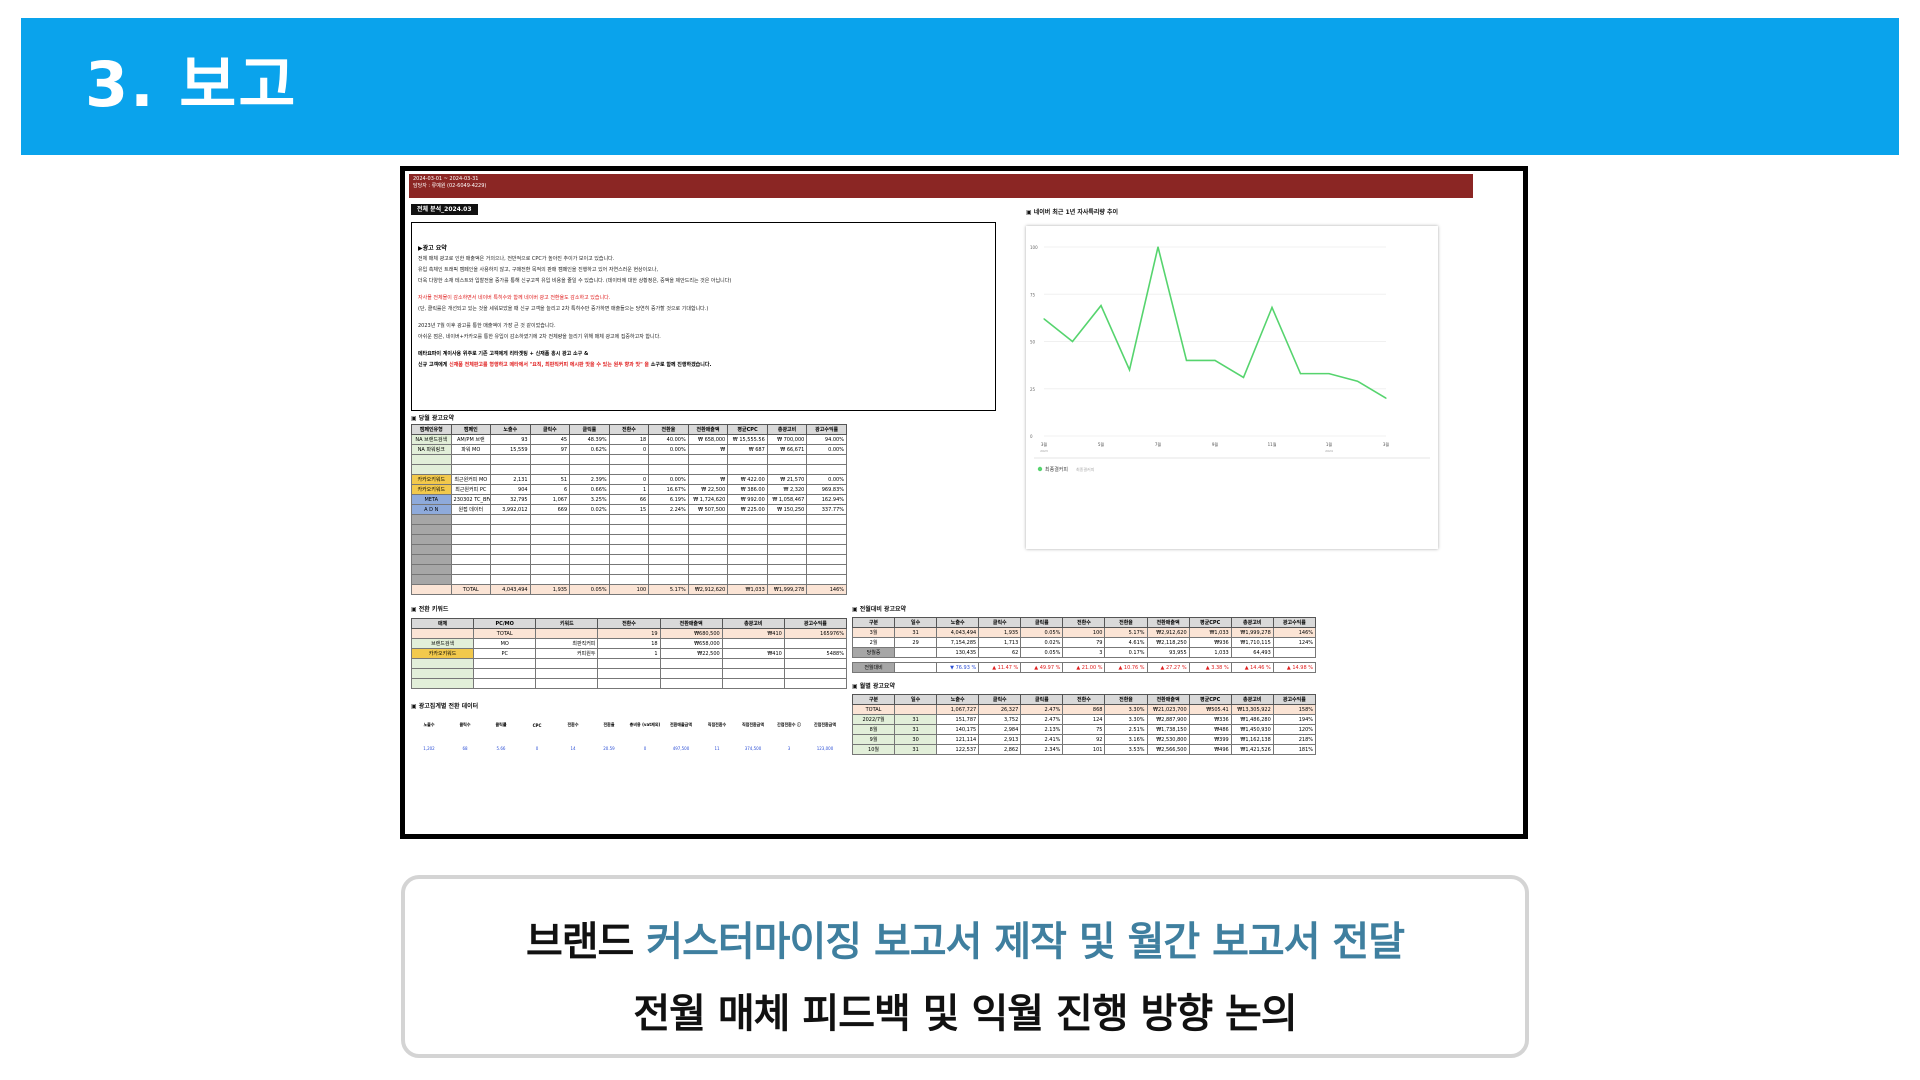 This screenshot has width=1920, height=1080. Describe the element at coordinates (1294, 642) in the screenshot. I see `prev-cell: 124%` at that location.